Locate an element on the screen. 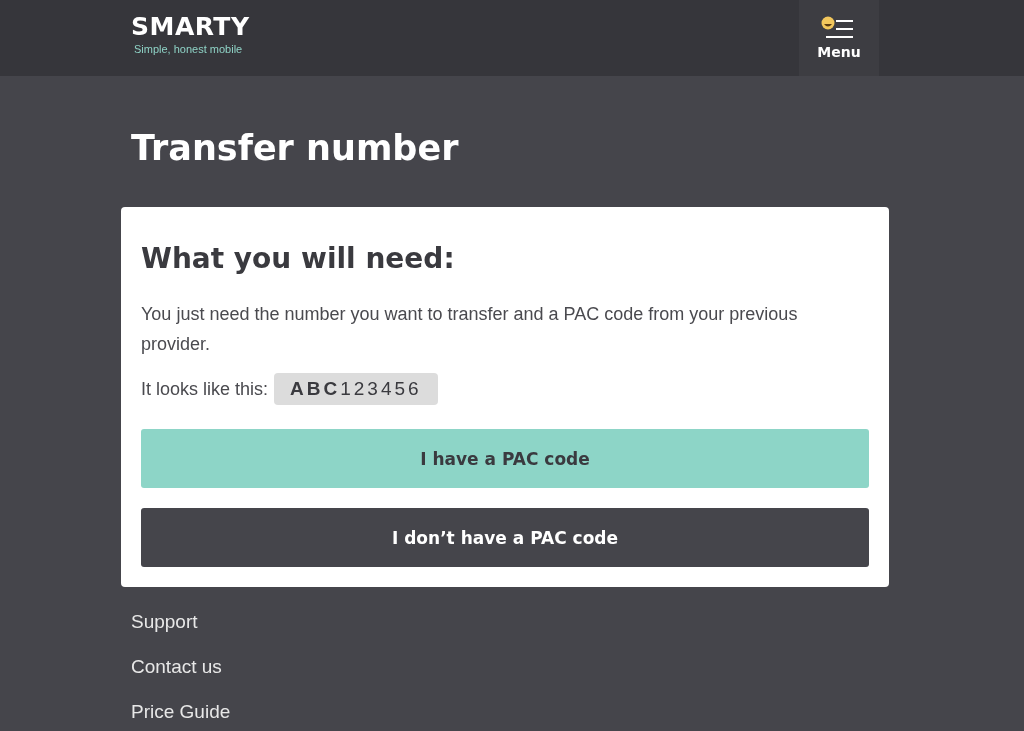 The image size is (1024, 731). pac-code-example: ABC123456 is located at coordinates (356, 389).